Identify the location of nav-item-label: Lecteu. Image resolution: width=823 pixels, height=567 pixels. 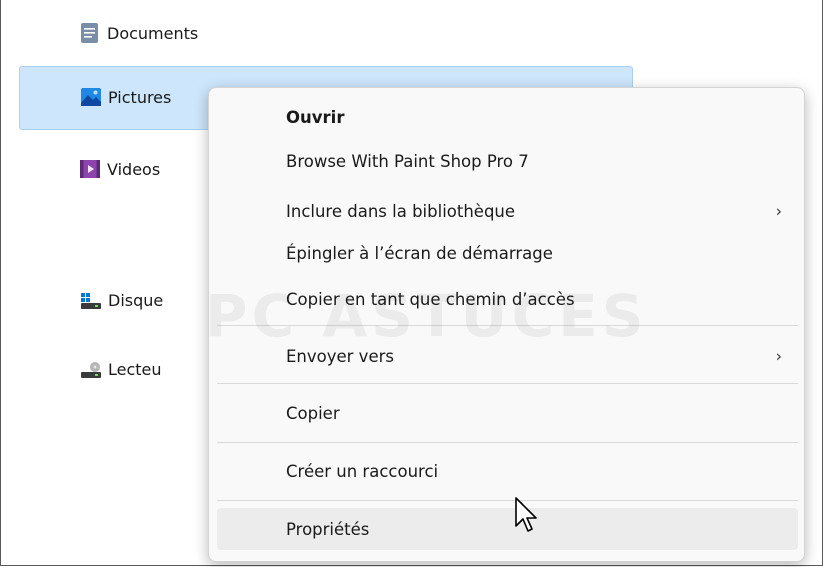
(135, 369).